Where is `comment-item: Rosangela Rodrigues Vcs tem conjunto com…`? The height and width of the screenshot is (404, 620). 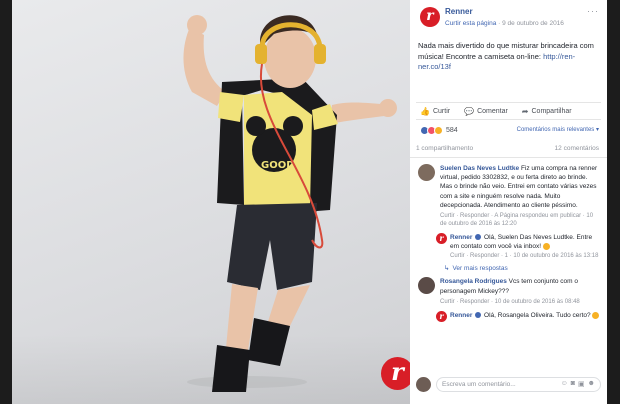
comment-item: Rosangela Rodrigues Vcs tem conjunto com… is located at coordinates (509, 291).